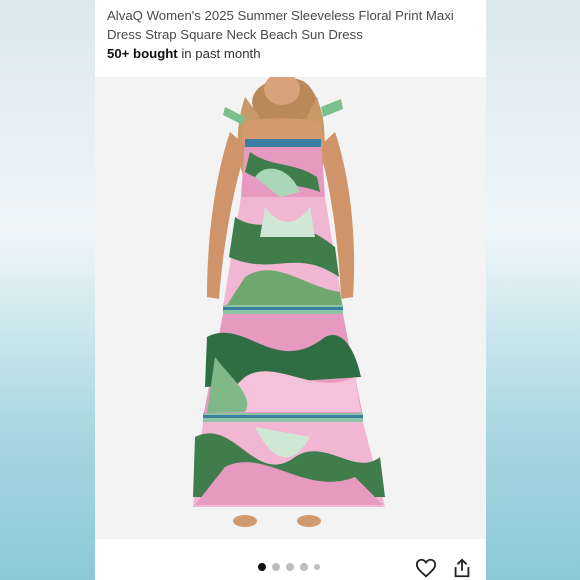  I want to click on carousel-controls, so click(290, 563).